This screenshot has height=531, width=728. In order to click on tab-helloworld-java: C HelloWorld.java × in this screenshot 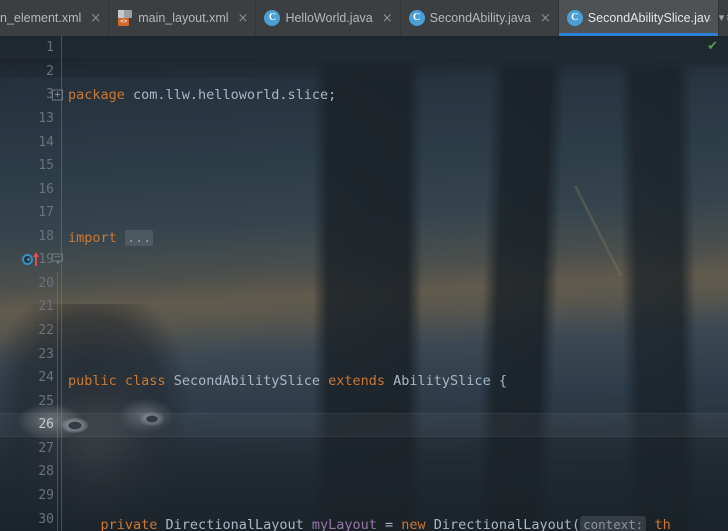, I will do `click(328, 18)`.